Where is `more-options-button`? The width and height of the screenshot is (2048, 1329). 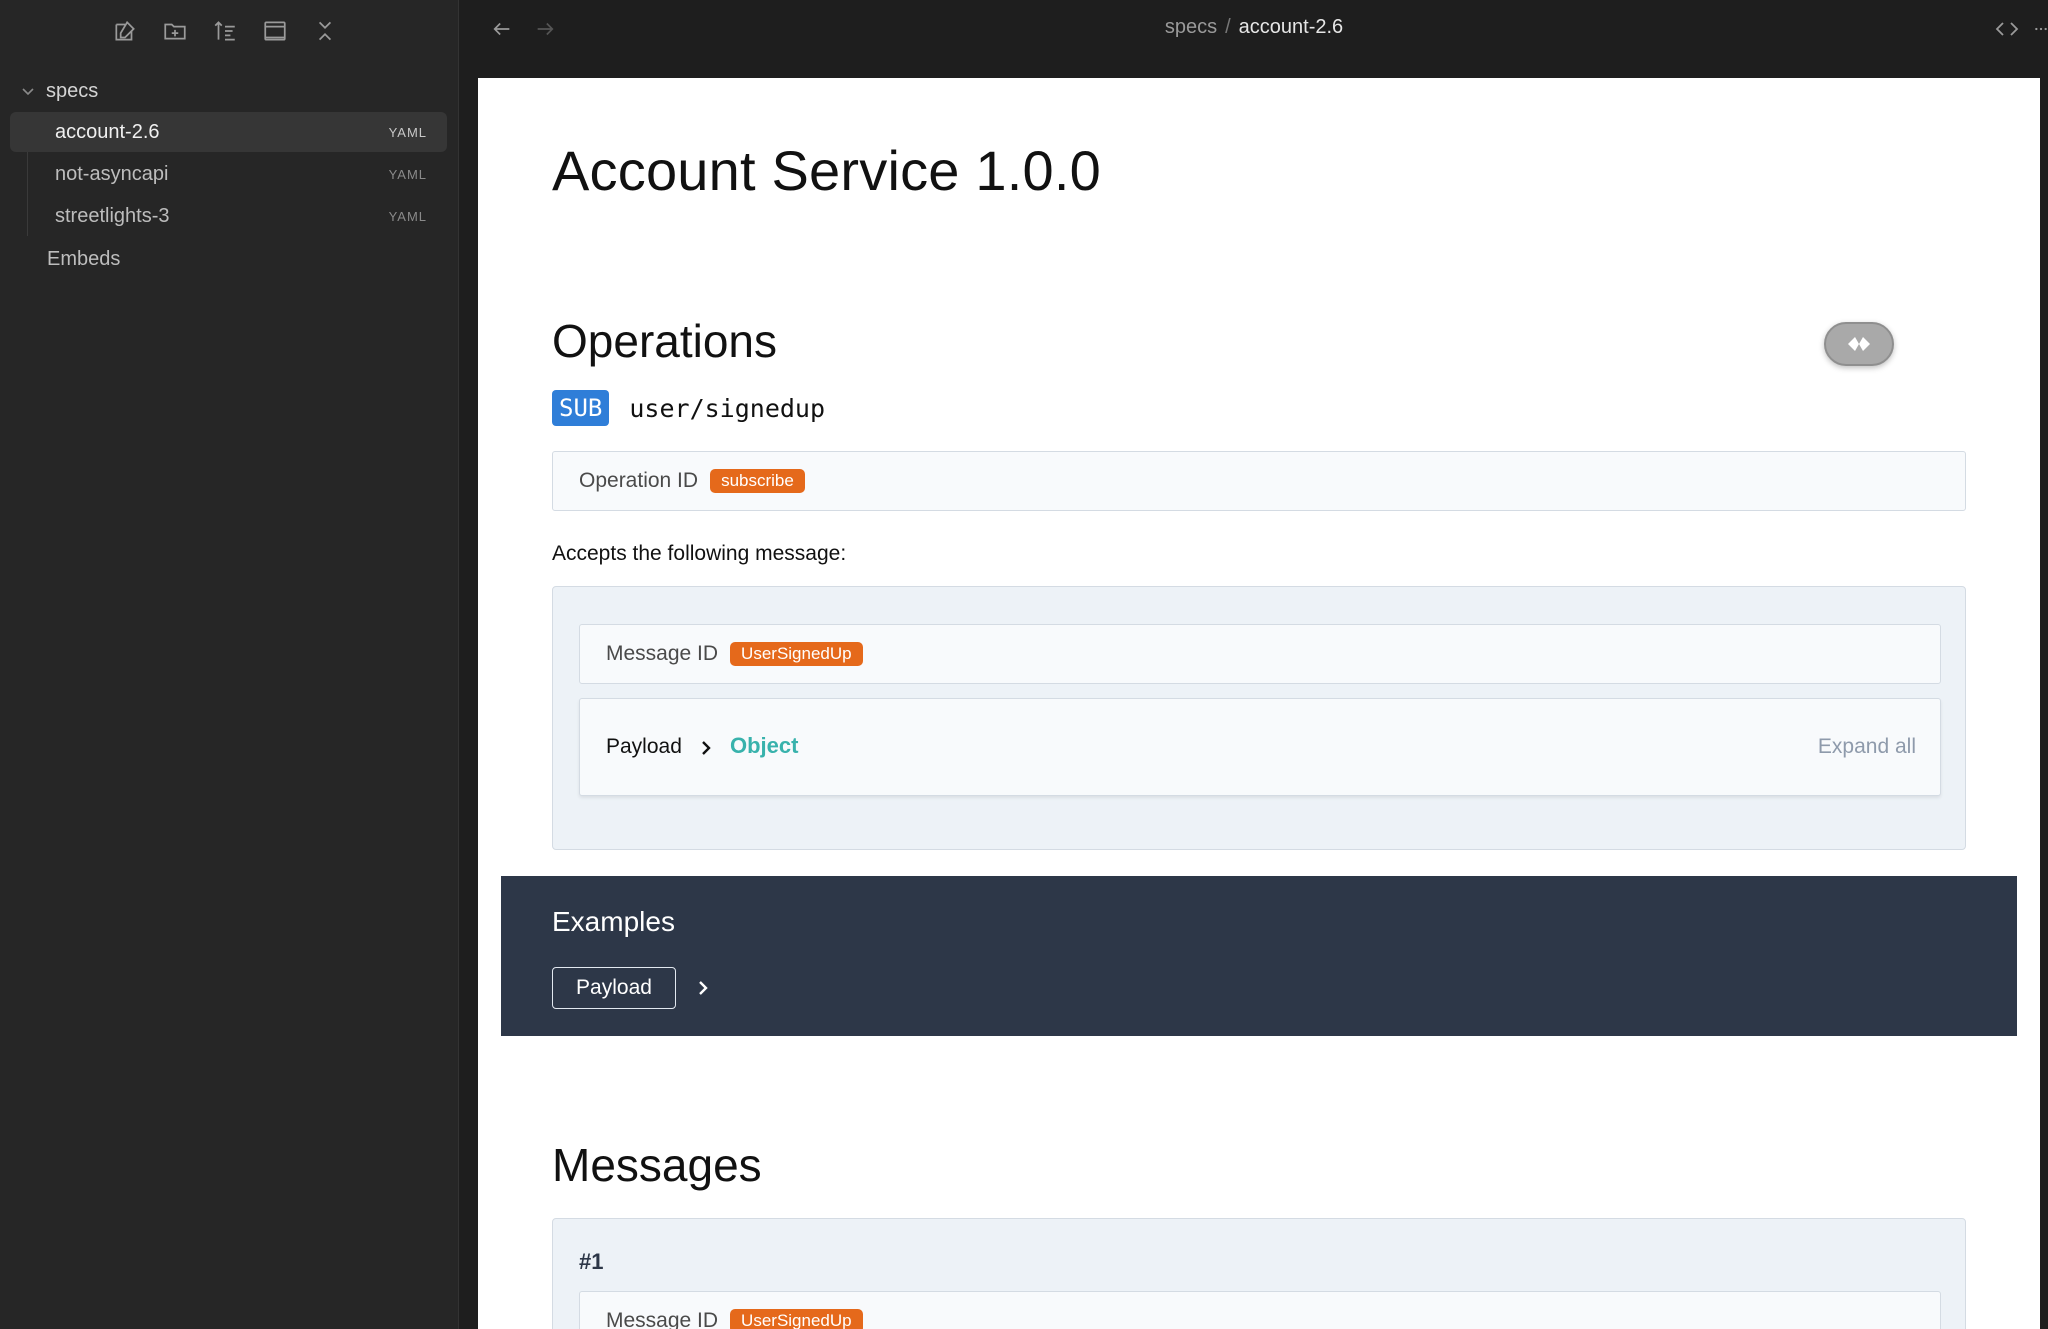 more-options-button is located at coordinates (2041, 29).